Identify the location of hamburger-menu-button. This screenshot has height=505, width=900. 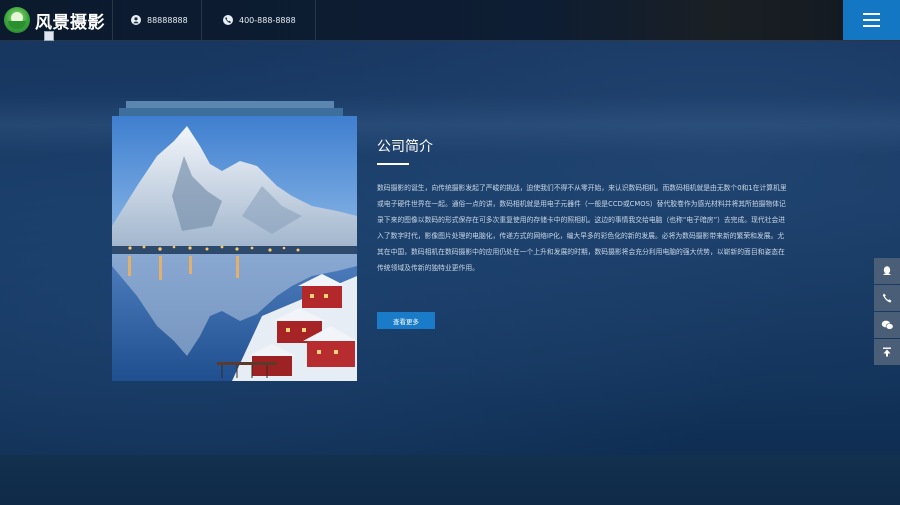
(871, 20).